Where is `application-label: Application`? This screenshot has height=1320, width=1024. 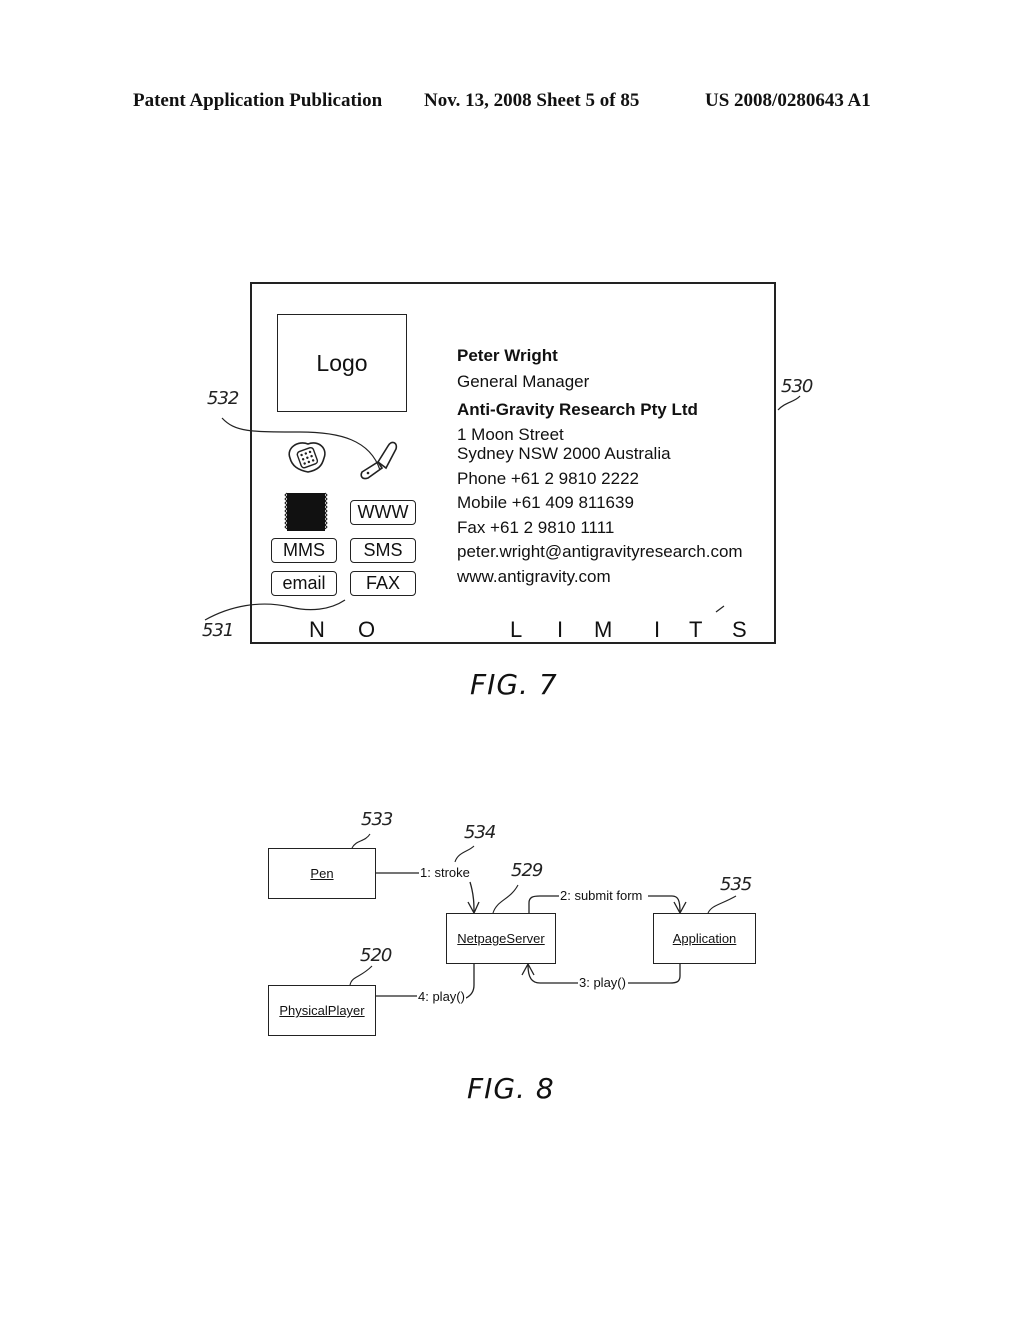 application-label: Application is located at coordinates (704, 938).